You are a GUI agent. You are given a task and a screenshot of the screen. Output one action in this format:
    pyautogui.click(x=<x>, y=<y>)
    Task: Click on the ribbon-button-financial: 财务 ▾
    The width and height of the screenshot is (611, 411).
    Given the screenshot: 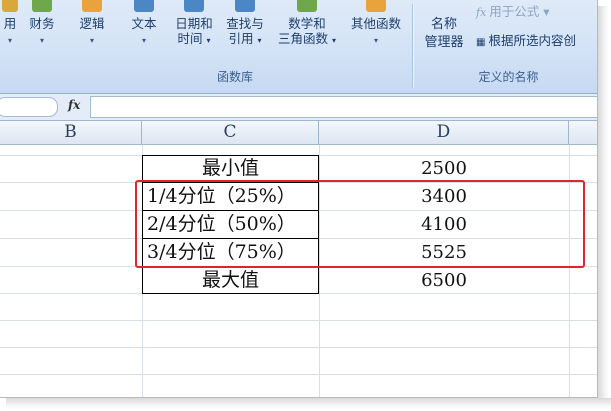 What is the action you would take?
    pyautogui.click(x=42, y=24)
    